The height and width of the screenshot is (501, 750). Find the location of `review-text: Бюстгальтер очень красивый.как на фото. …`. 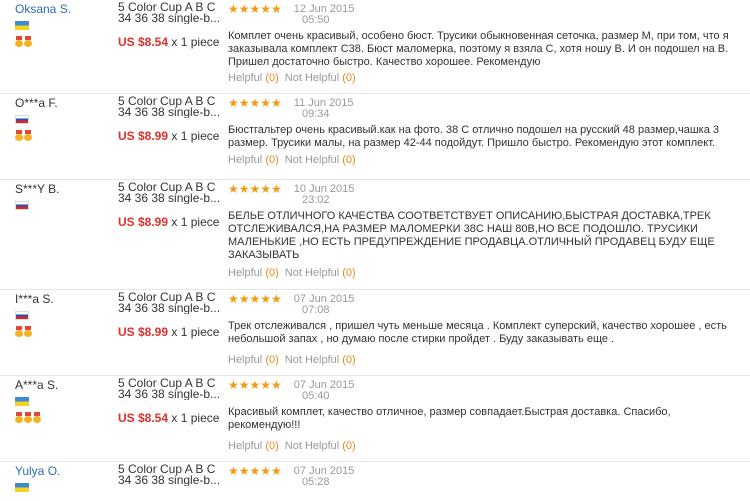

review-text: Бюстгальтер очень красивый.как на фото. … is located at coordinates (474, 136).